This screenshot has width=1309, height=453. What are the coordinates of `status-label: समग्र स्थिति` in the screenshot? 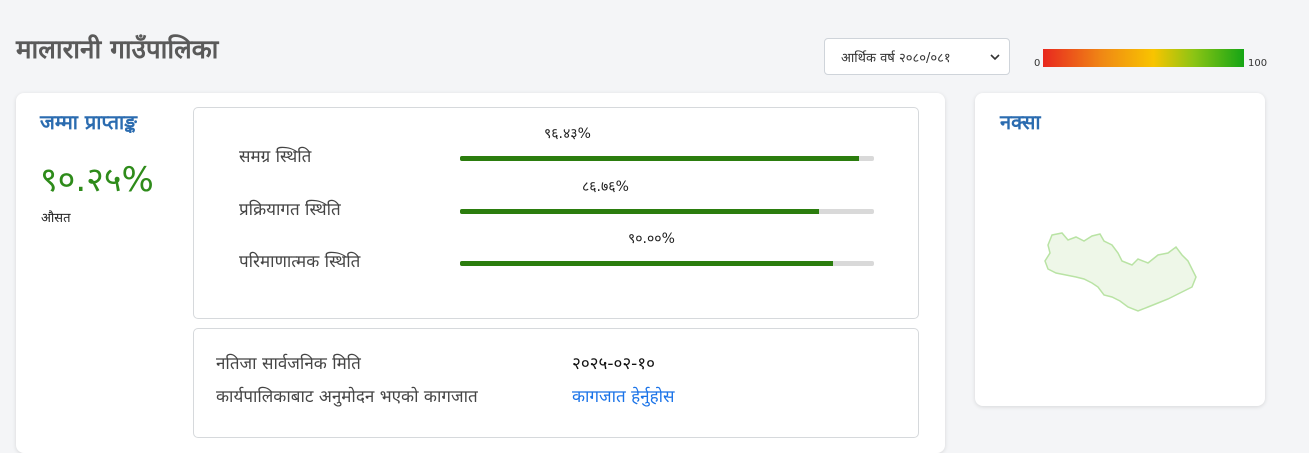 It's located at (275, 157).